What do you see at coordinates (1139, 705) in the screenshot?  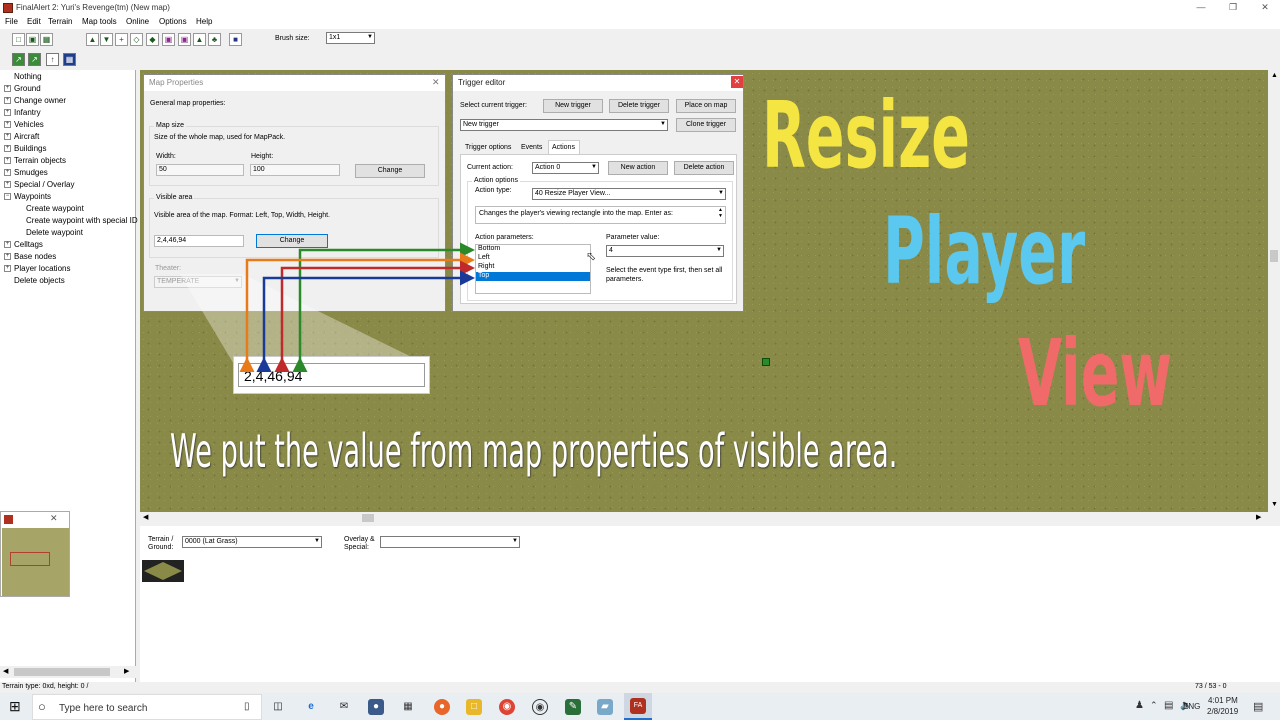 I see `people-icon: ♟` at bounding box center [1139, 705].